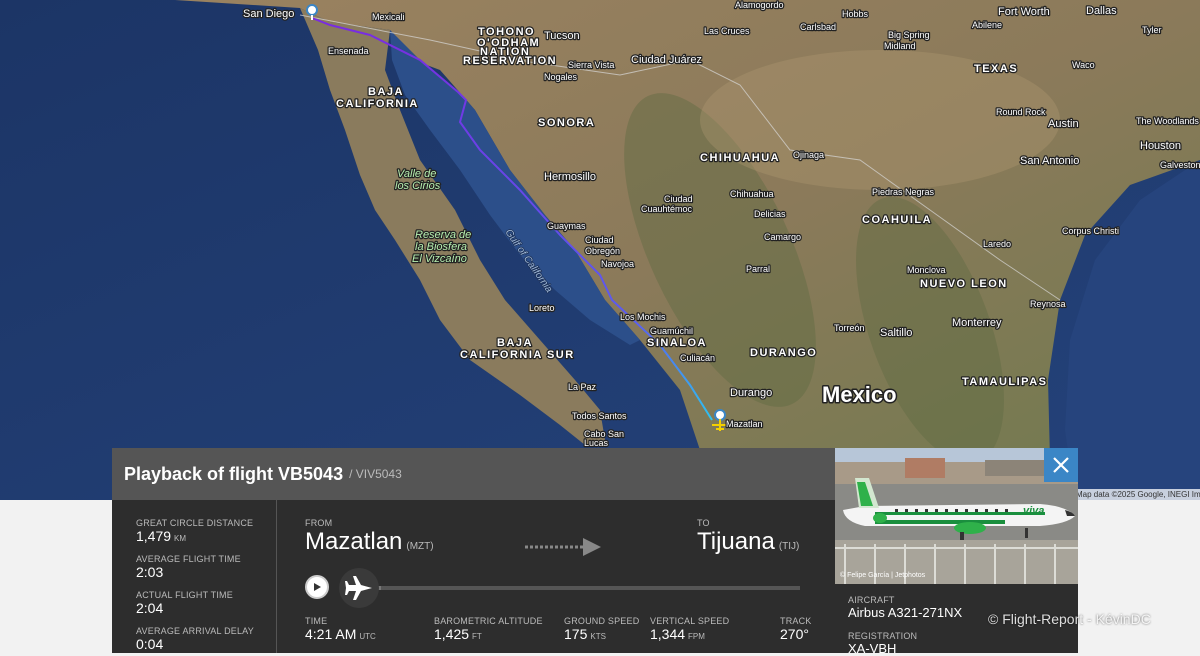  I want to click on map-label: Obregón, so click(602, 251).